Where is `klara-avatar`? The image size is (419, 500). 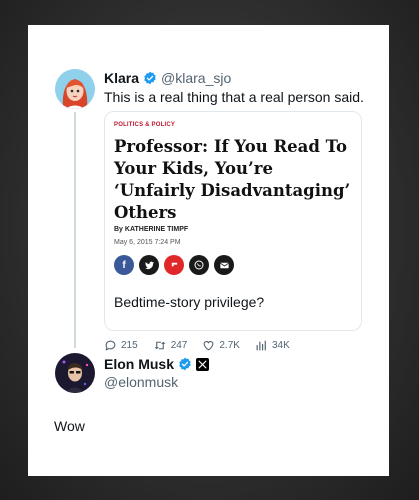
klara-avatar is located at coordinates (75, 89).